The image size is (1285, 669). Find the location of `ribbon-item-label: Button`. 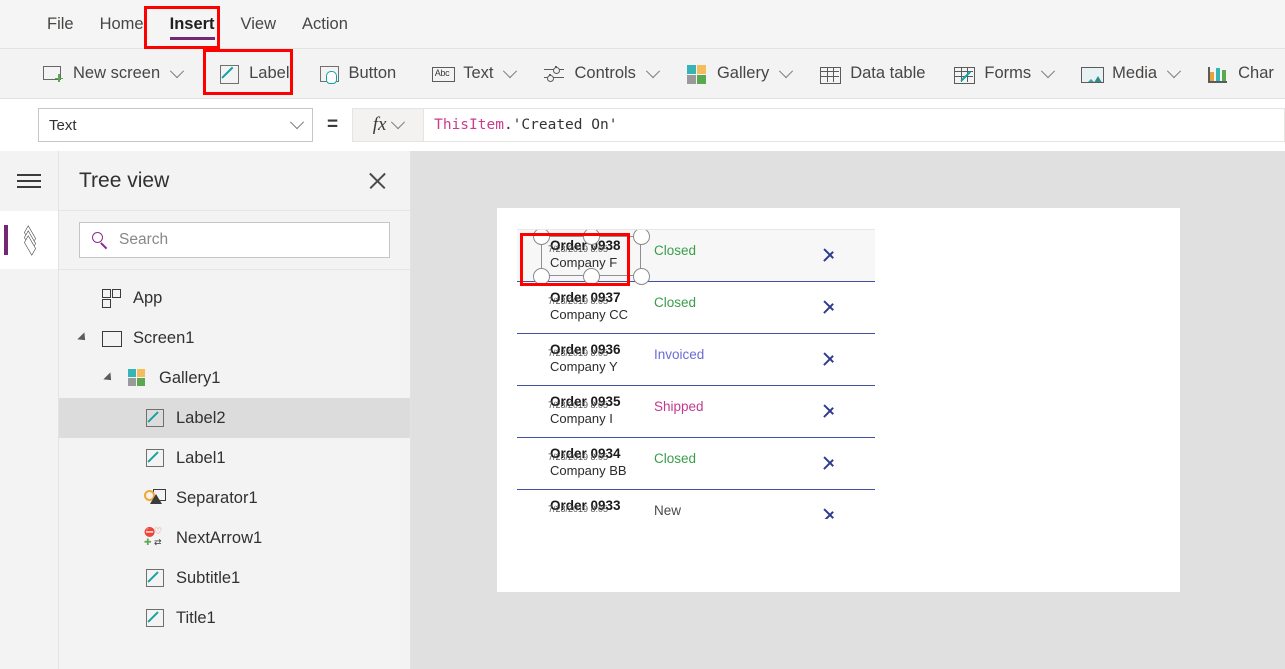

ribbon-item-label: Button is located at coordinates (372, 73).